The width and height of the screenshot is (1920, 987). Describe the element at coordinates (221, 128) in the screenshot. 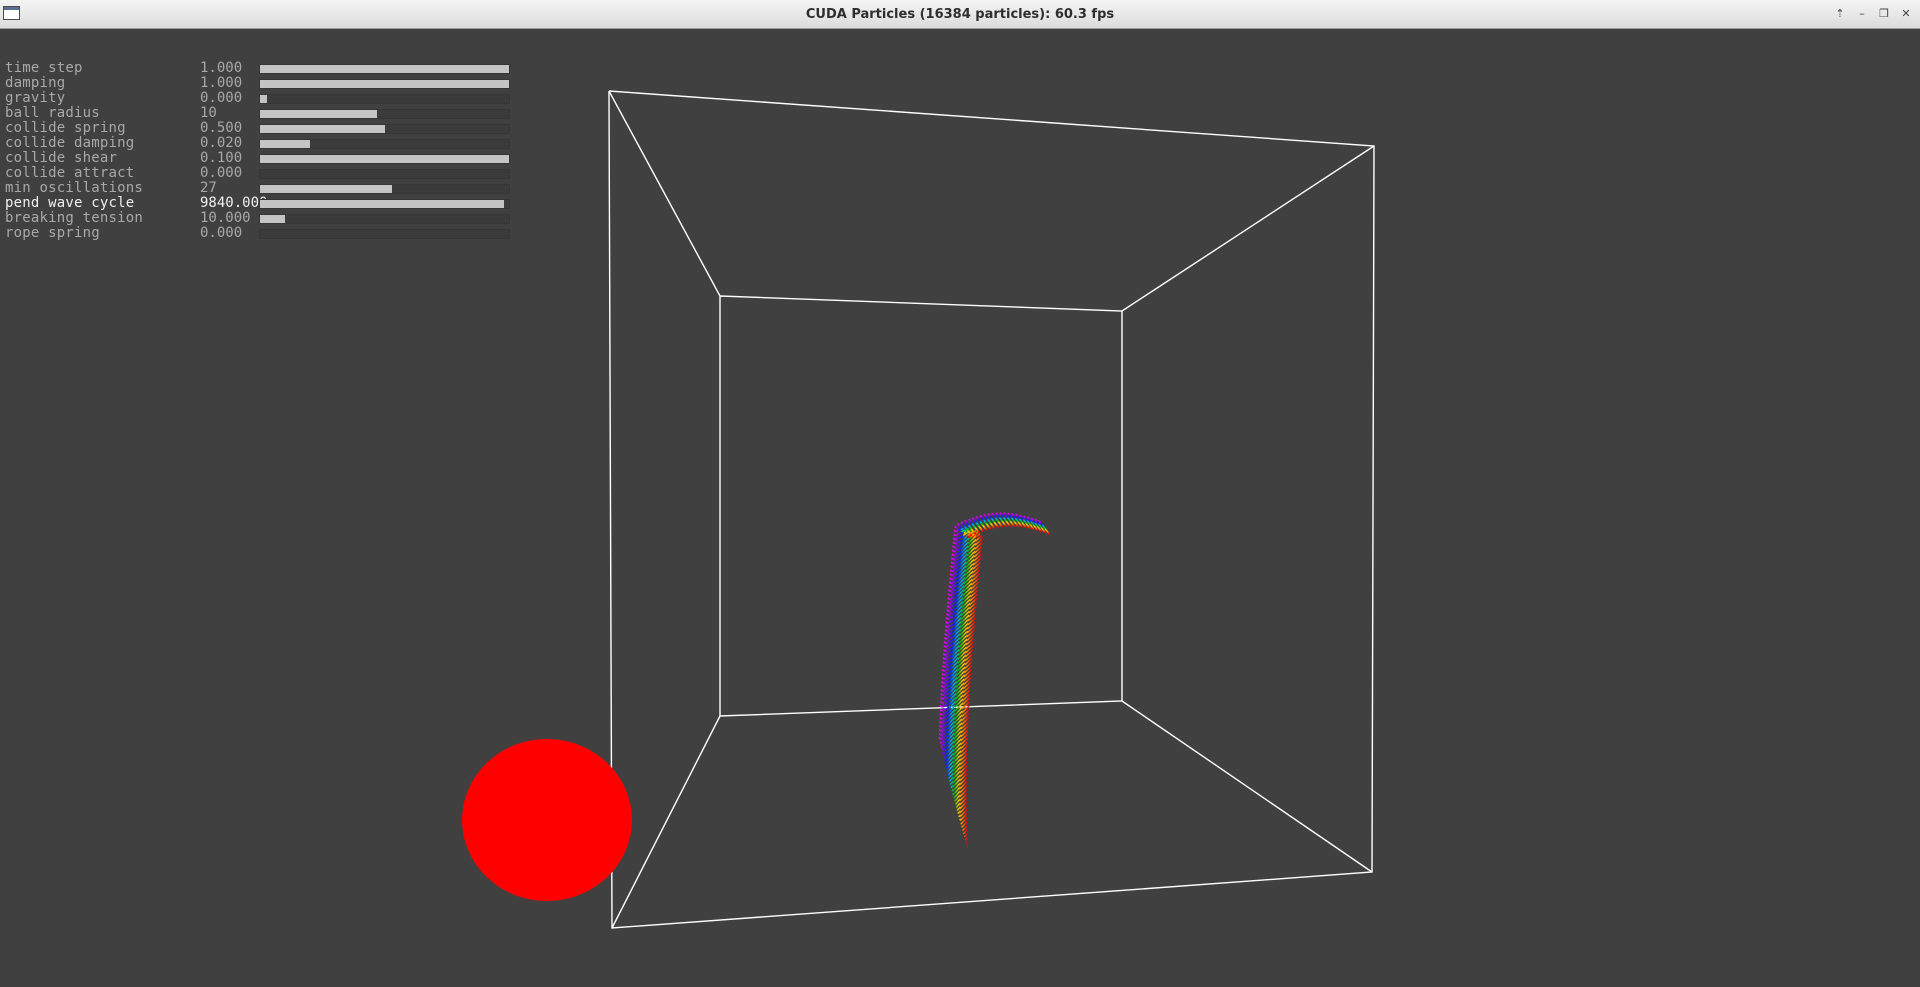

I see `param-value: 0.500` at that location.